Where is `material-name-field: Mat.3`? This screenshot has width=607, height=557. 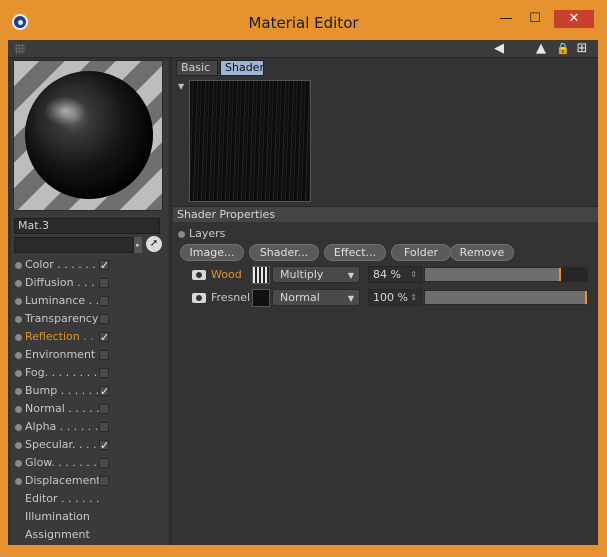
material-name-field: Mat.3 is located at coordinates (87, 226).